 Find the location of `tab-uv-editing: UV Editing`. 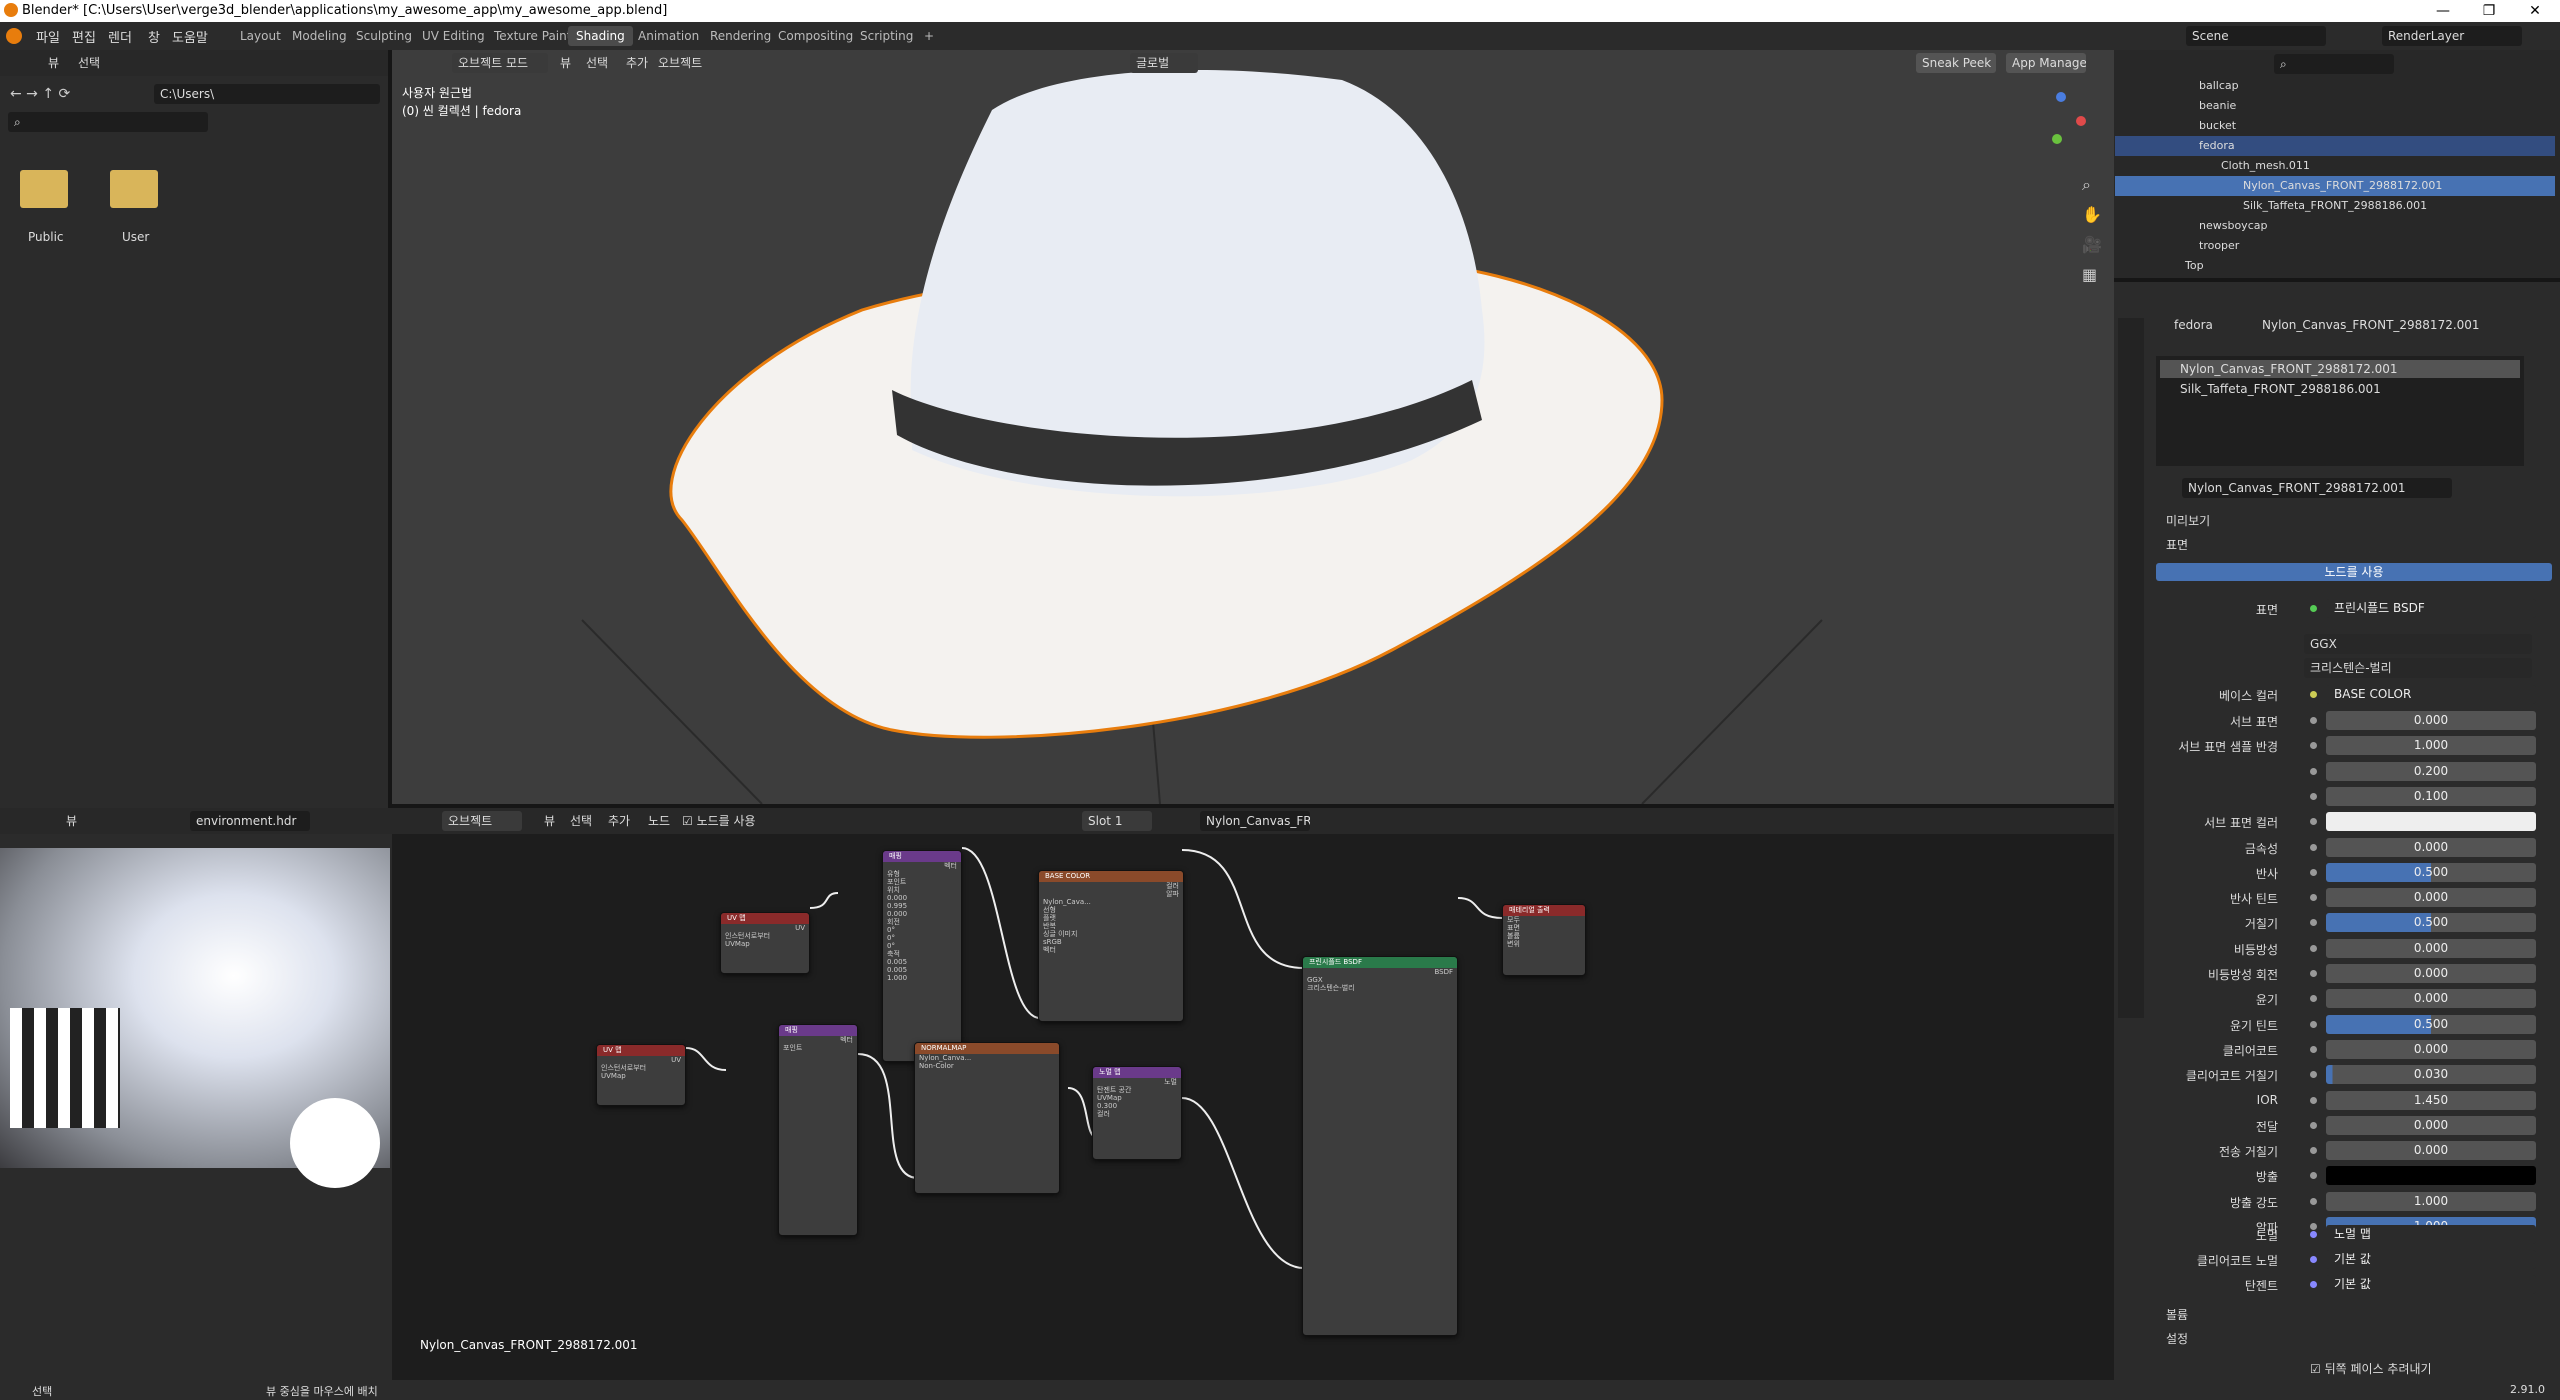

tab-uv-editing: UV Editing is located at coordinates (453, 36).